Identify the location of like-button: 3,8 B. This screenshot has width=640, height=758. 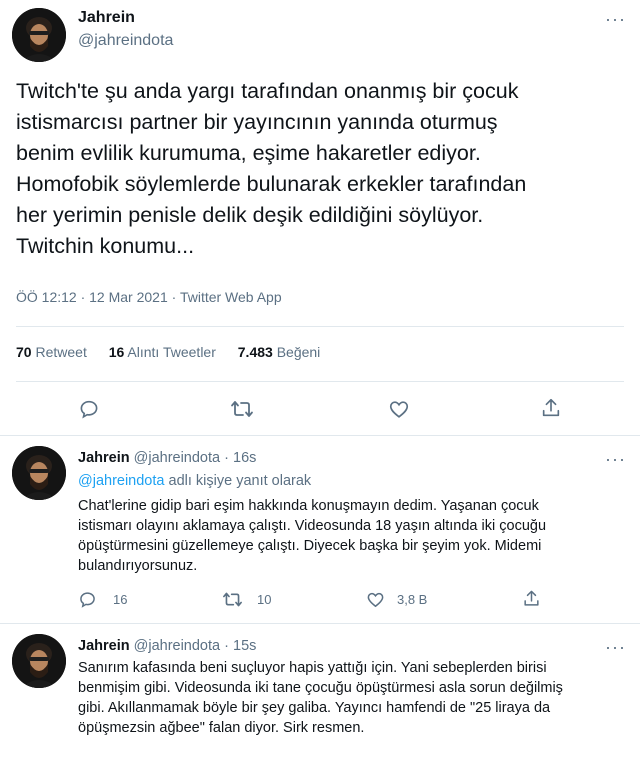
(396, 599).